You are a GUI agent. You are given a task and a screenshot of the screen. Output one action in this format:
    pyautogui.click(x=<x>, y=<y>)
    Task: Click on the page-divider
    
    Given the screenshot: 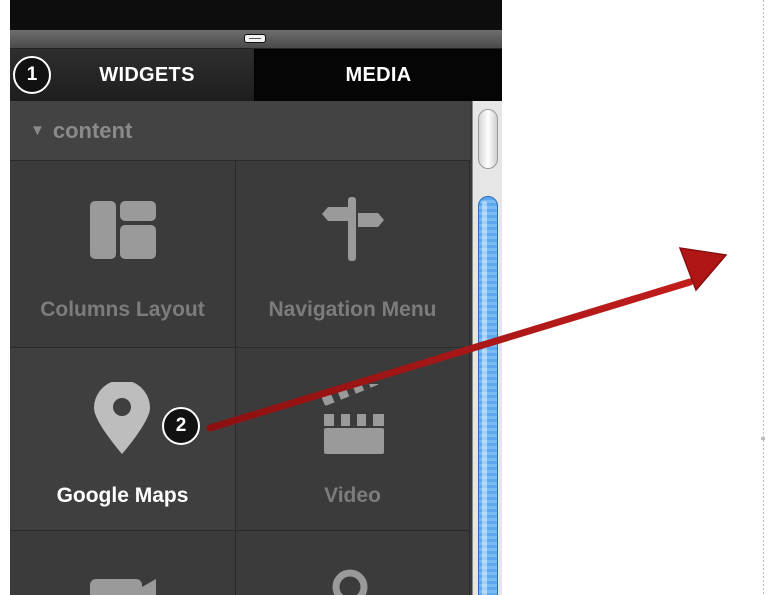 What is the action you would take?
    pyautogui.click(x=763, y=297)
    